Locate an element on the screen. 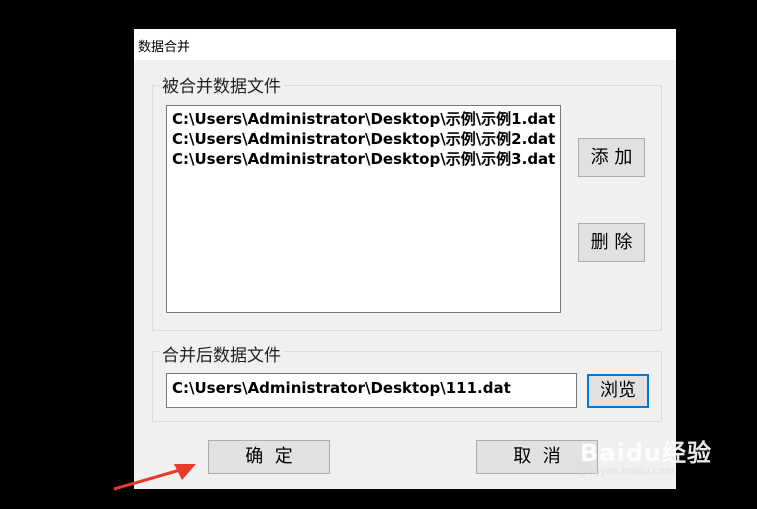 The height and width of the screenshot is (509, 757). title-bar: 数据合并 is located at coordinates (405, 44).